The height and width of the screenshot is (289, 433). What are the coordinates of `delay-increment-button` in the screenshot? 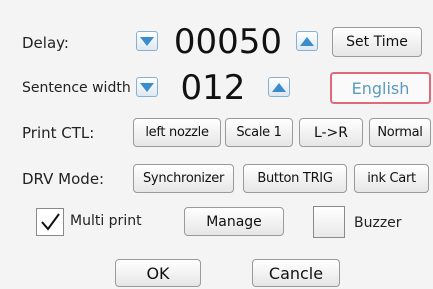 It's located at (307, 41).